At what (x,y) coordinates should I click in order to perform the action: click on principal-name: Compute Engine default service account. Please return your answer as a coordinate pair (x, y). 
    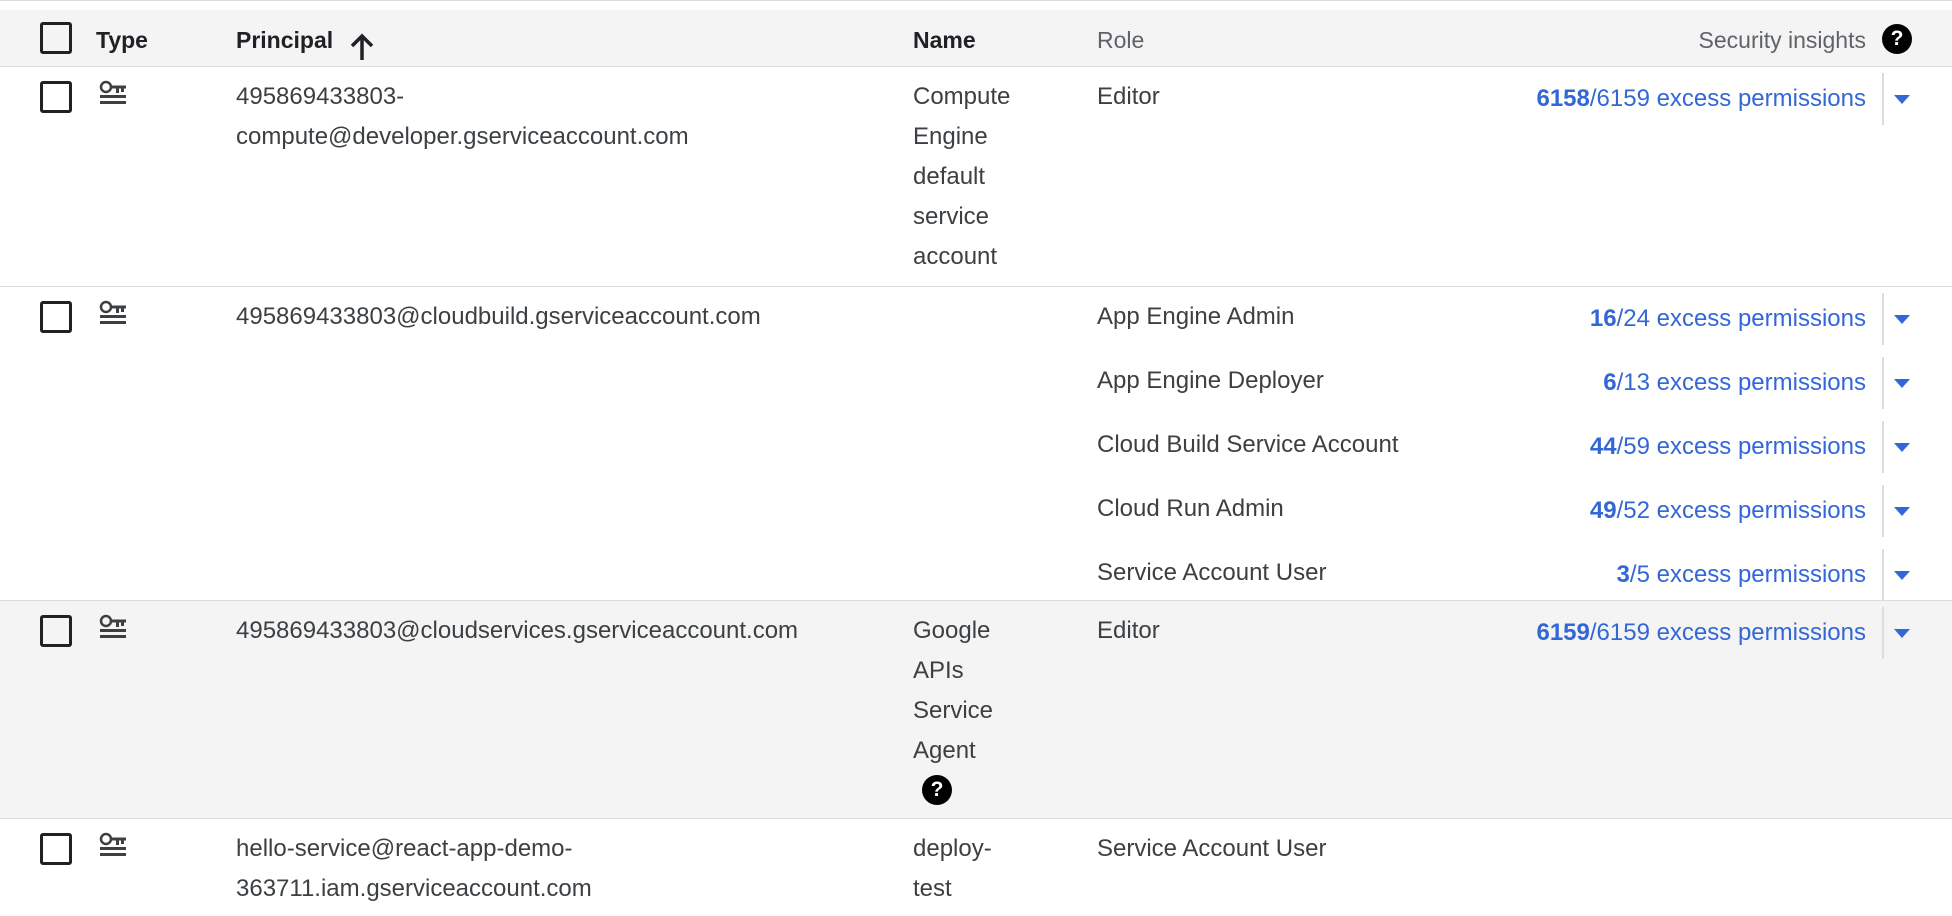
    Looking at the image, I should click on (962, 176).